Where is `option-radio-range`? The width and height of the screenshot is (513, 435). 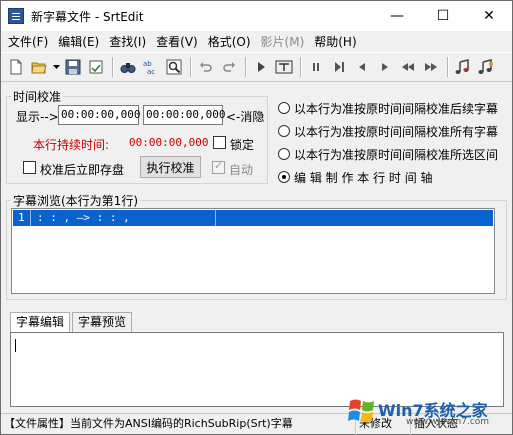 option-radio-range is located at coordinates (284, 154).